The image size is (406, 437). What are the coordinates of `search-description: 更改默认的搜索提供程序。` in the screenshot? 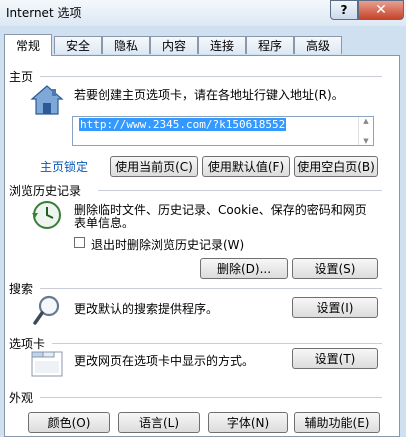 It's located at (146, 309).